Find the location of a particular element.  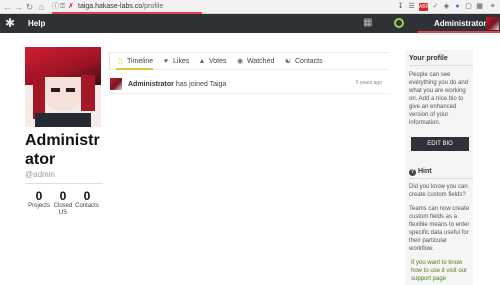

adblock-icon: ABP is located at coordinates (424, 7).